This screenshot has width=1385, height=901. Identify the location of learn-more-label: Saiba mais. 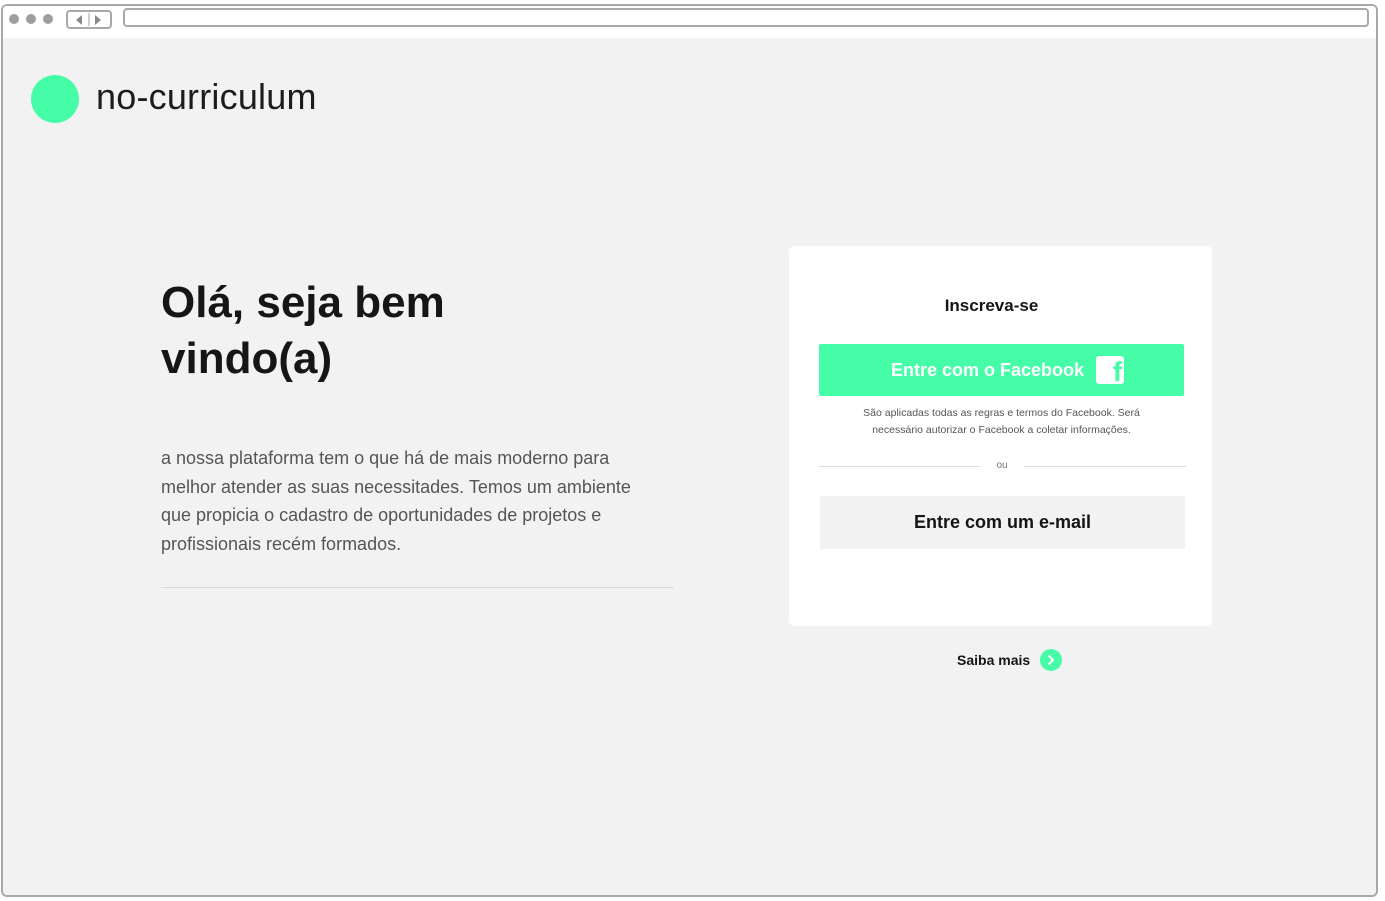
(994, 660).